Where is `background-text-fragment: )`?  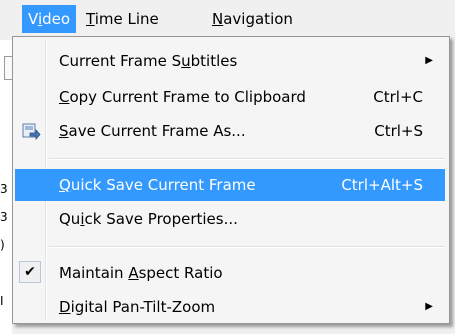 background-text-fragment: ) is located at coordinates (2, 245).